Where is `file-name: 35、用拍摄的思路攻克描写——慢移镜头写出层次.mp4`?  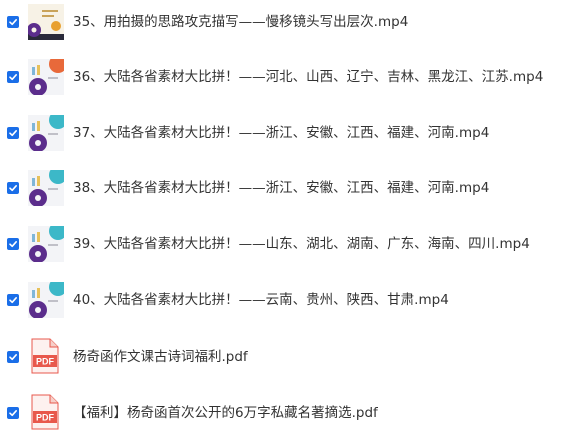 file-name: 35、用拍摄的思路攻克描写——慢移镜头写出层次.mp4 is located at coordinates (240, 22).